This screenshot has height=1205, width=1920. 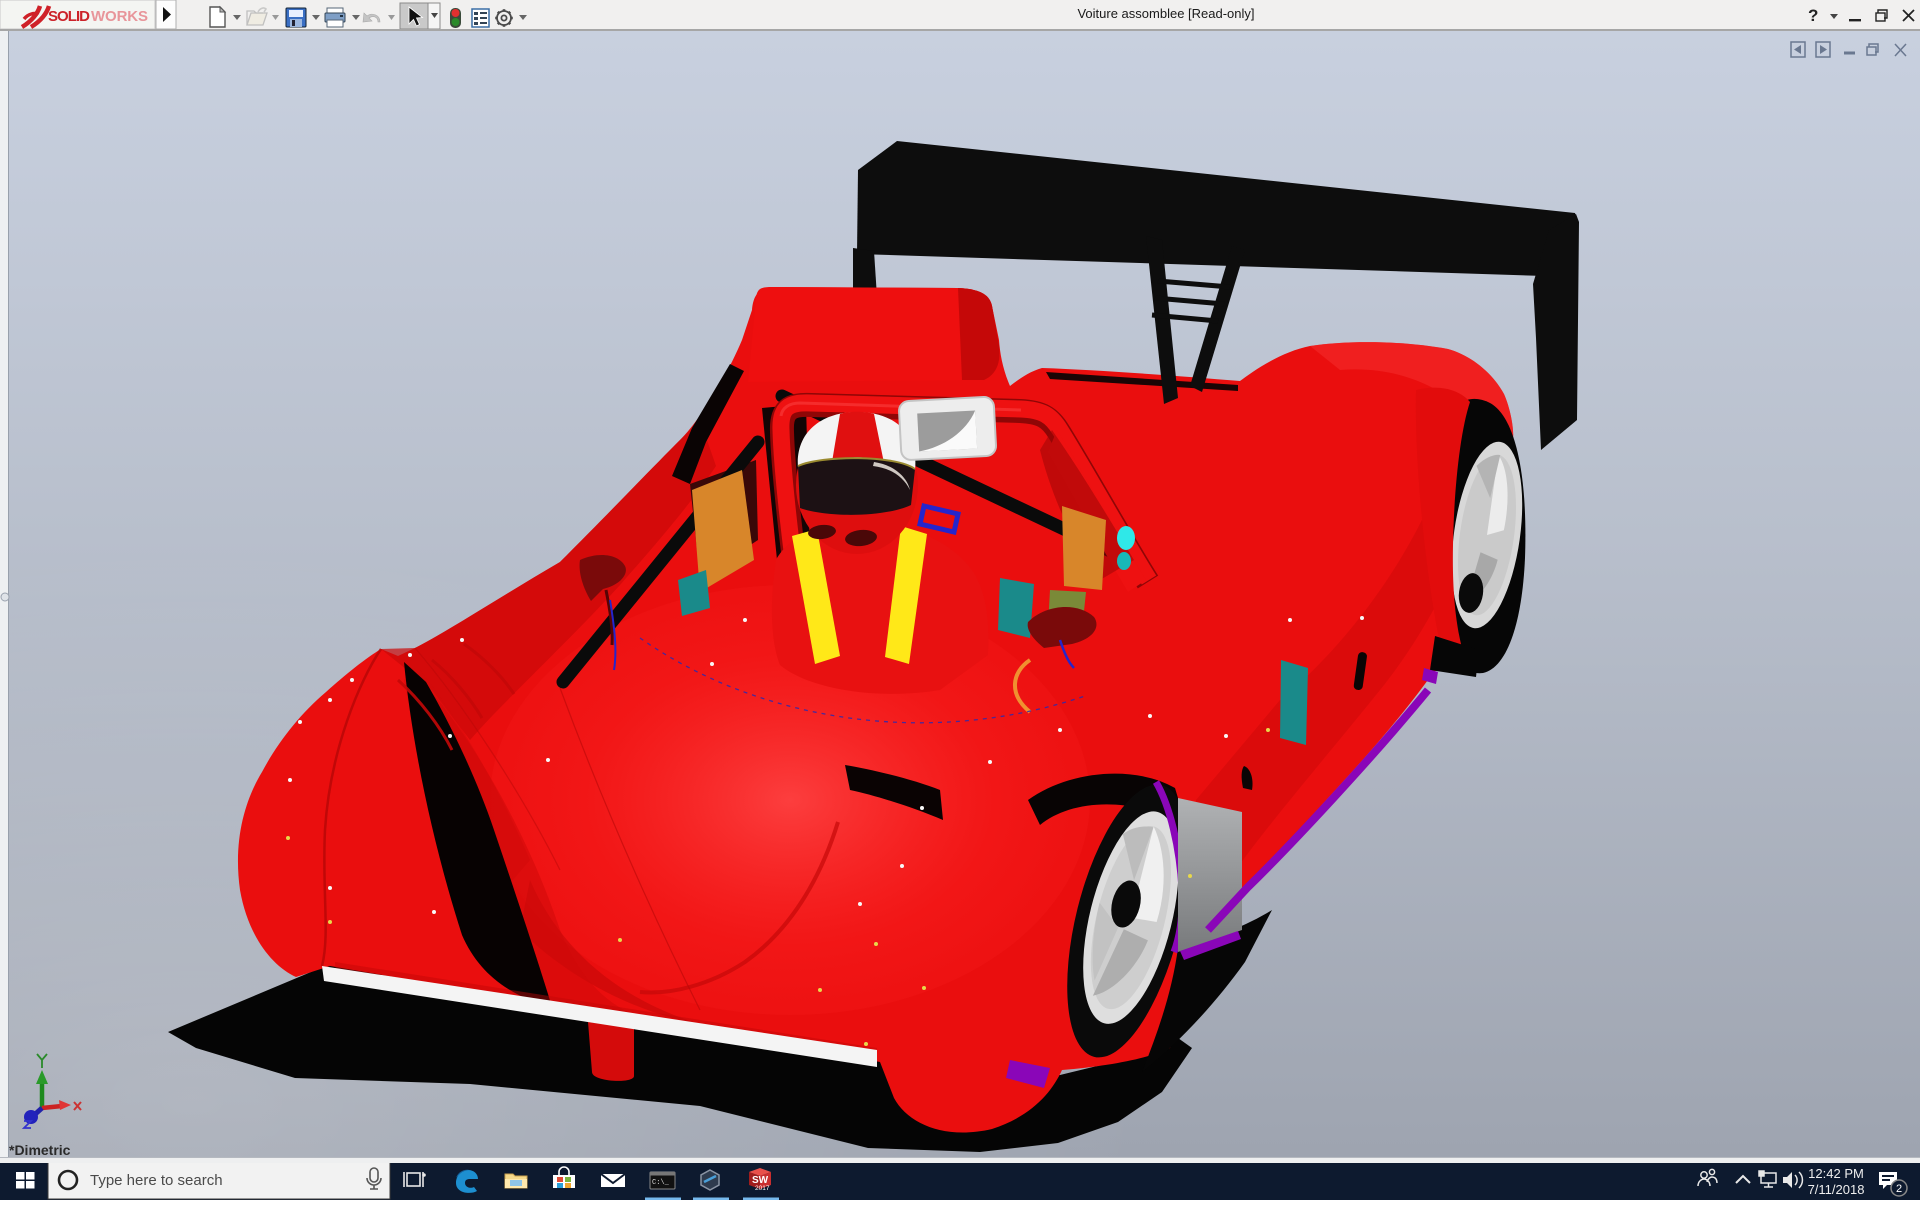 I want to click on svg-text: 7/11/2018, so click(x=1836, y=1189).